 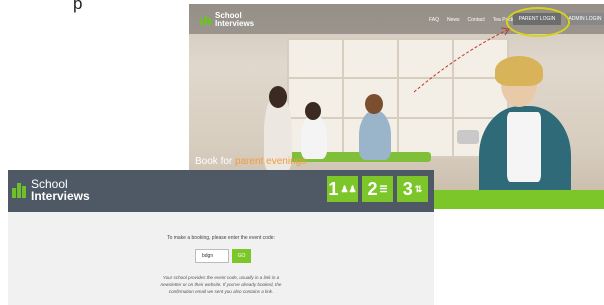 What do you see at coordinates (348, 188) in the screenshot?
I see `people-icon: ♟♟` at bounding box center [348, 188].